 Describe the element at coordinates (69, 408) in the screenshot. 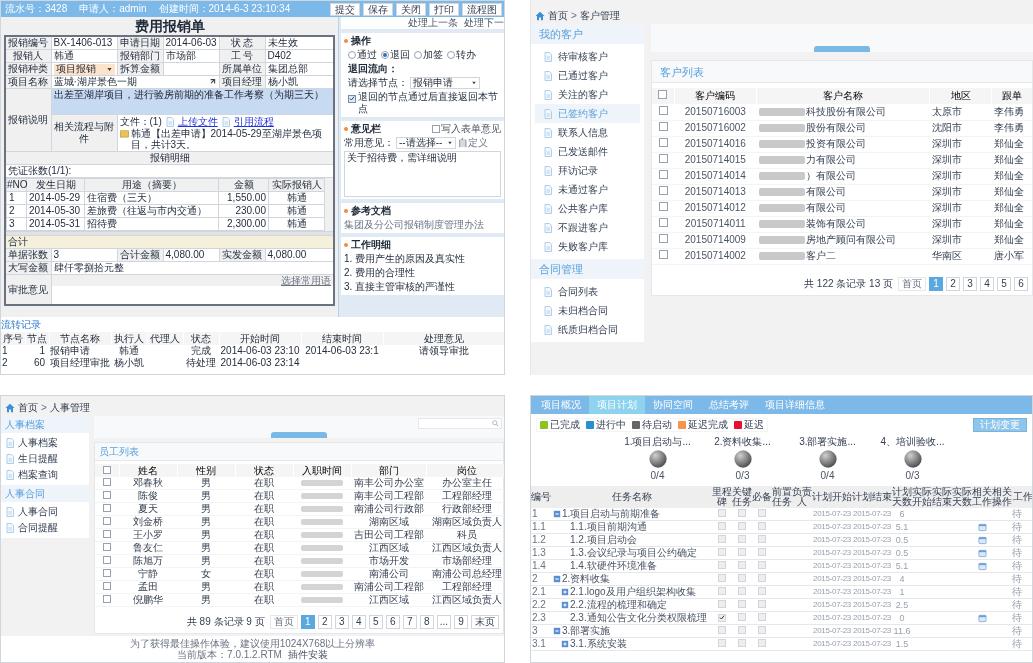

I see `breadcrumb-link: 人事管理` at that location.